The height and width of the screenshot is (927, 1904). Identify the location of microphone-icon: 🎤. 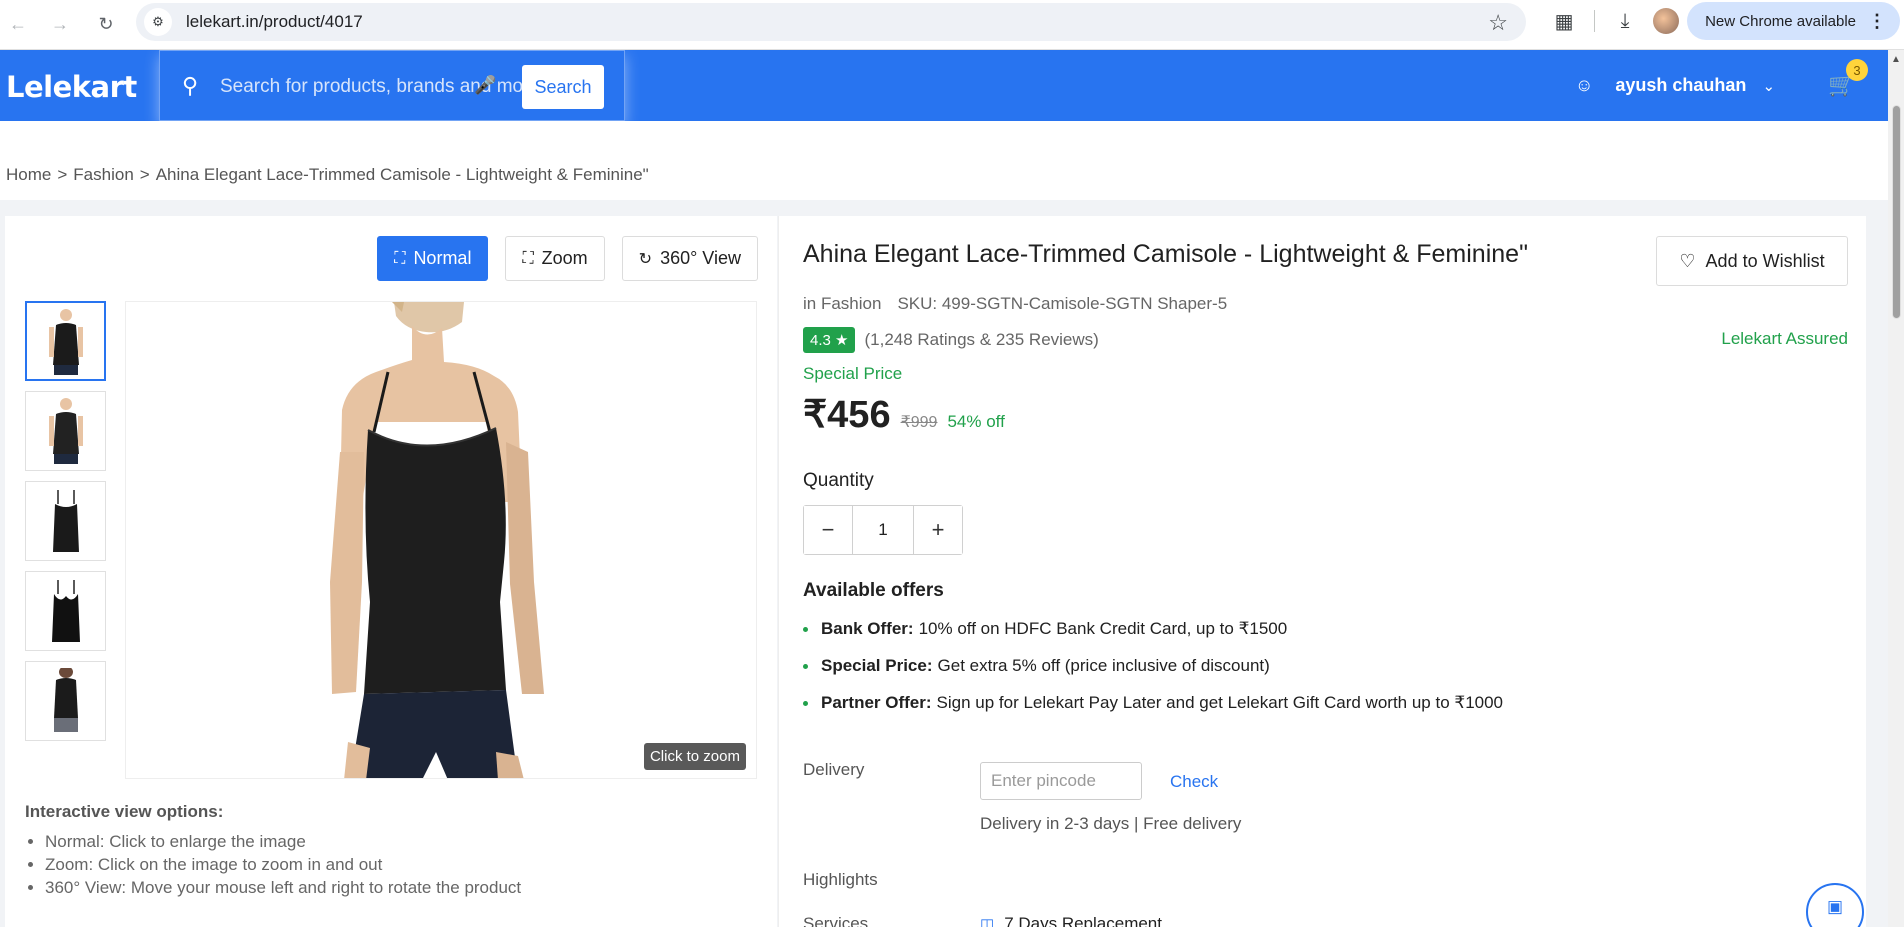
(485, 85).